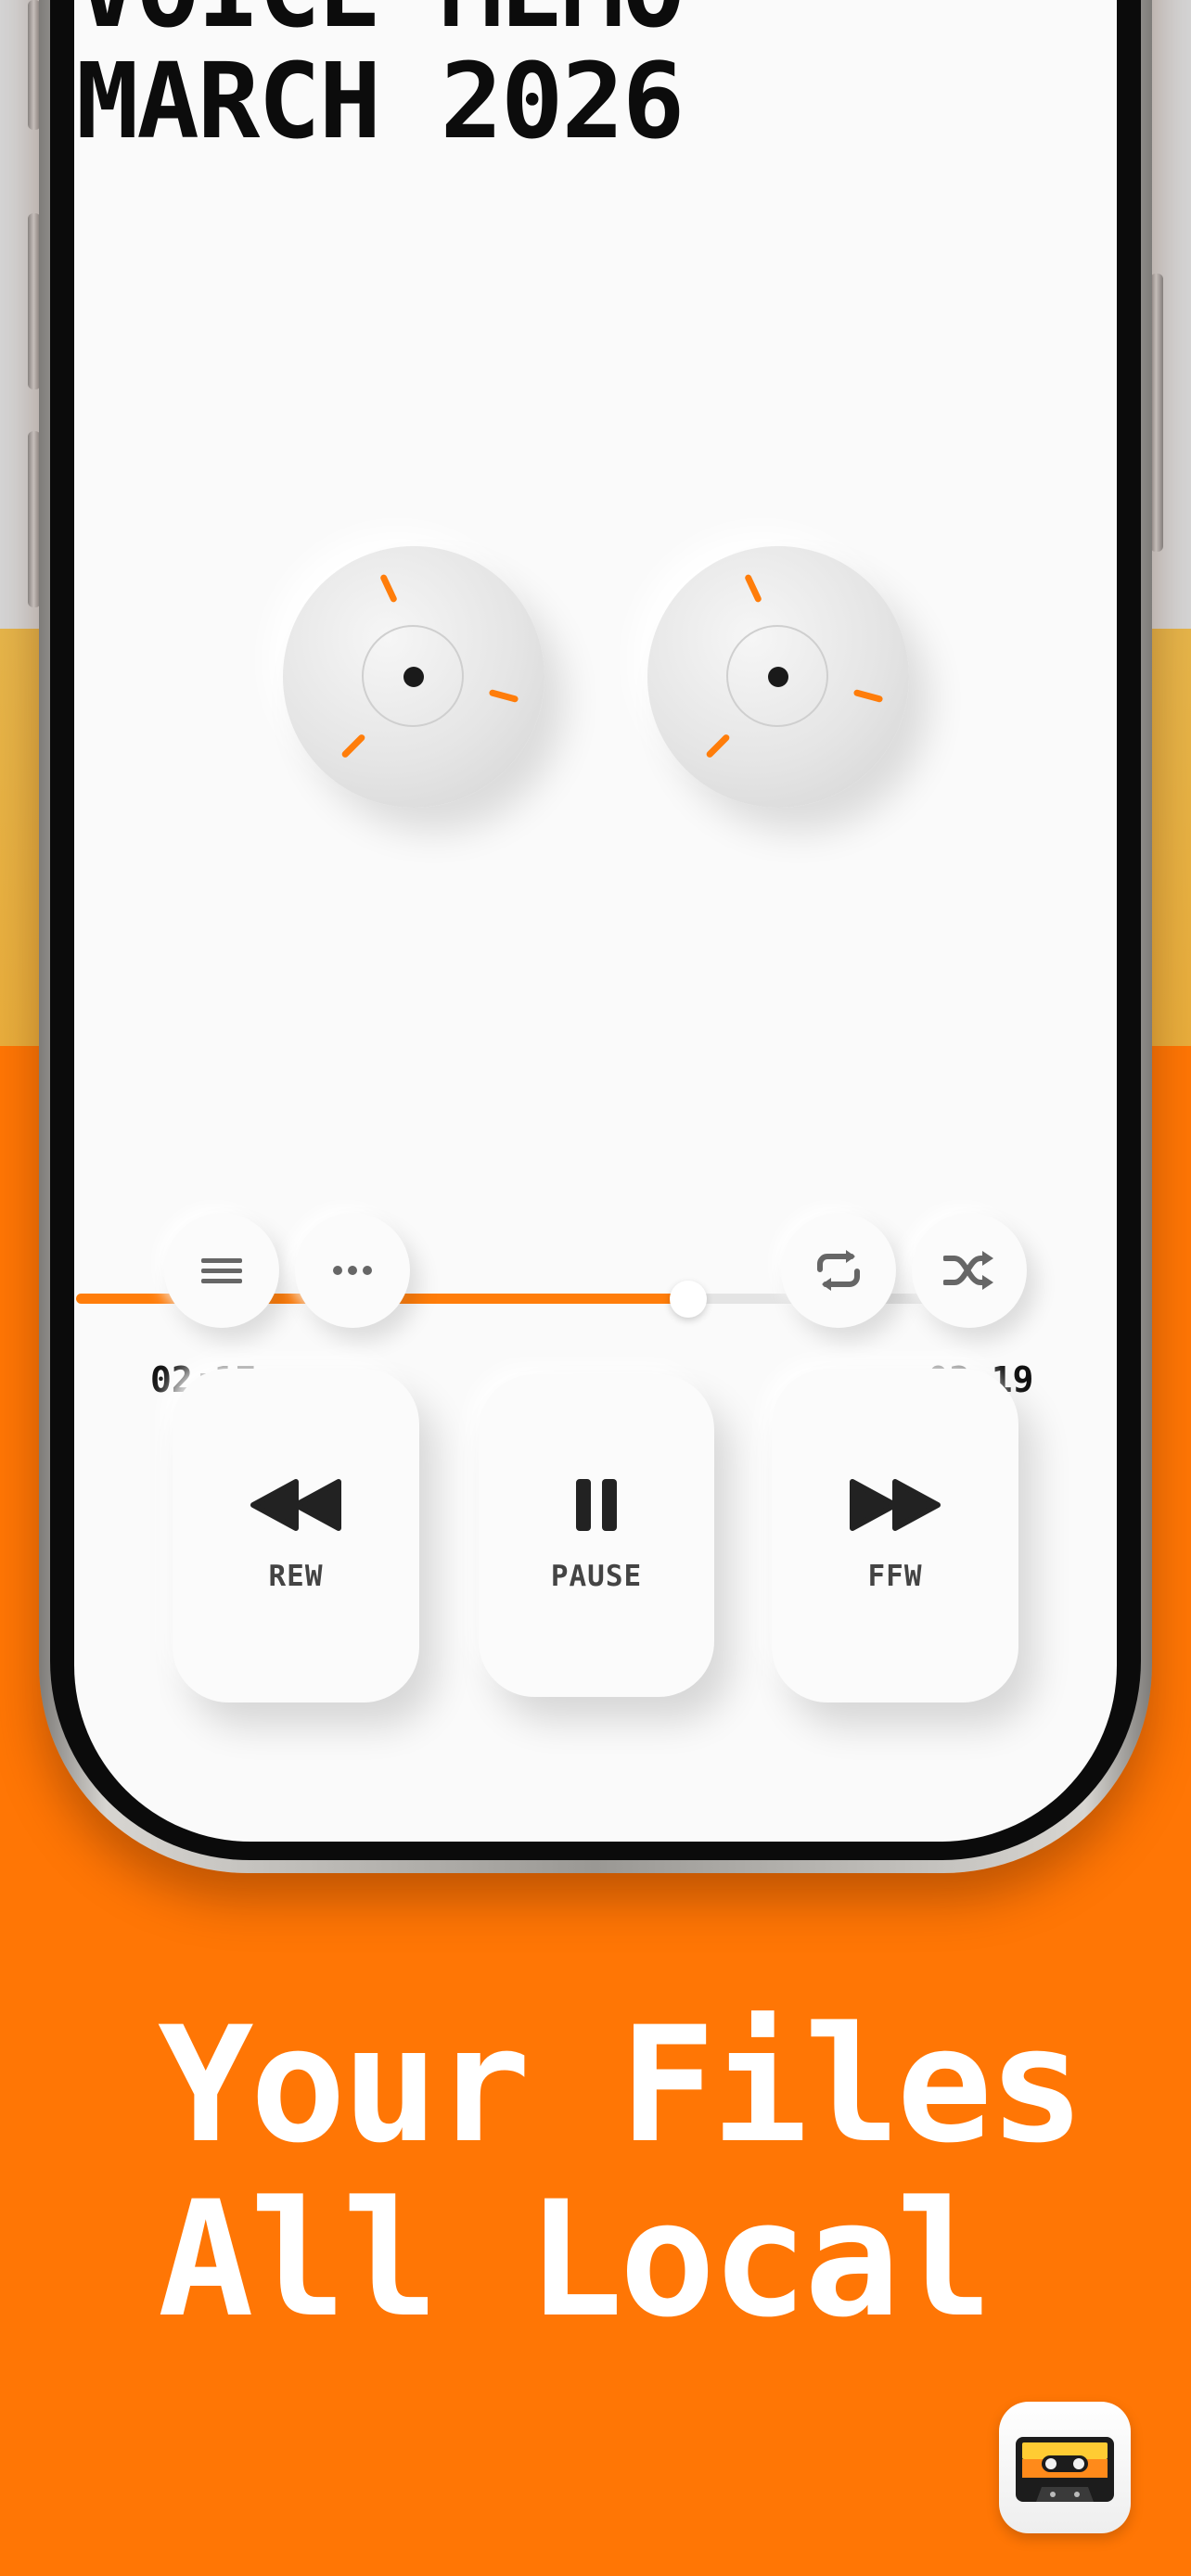 This screenshot has width=1191, height=2576. I want to click on more-horizontal-icon, so click(352, 1270).